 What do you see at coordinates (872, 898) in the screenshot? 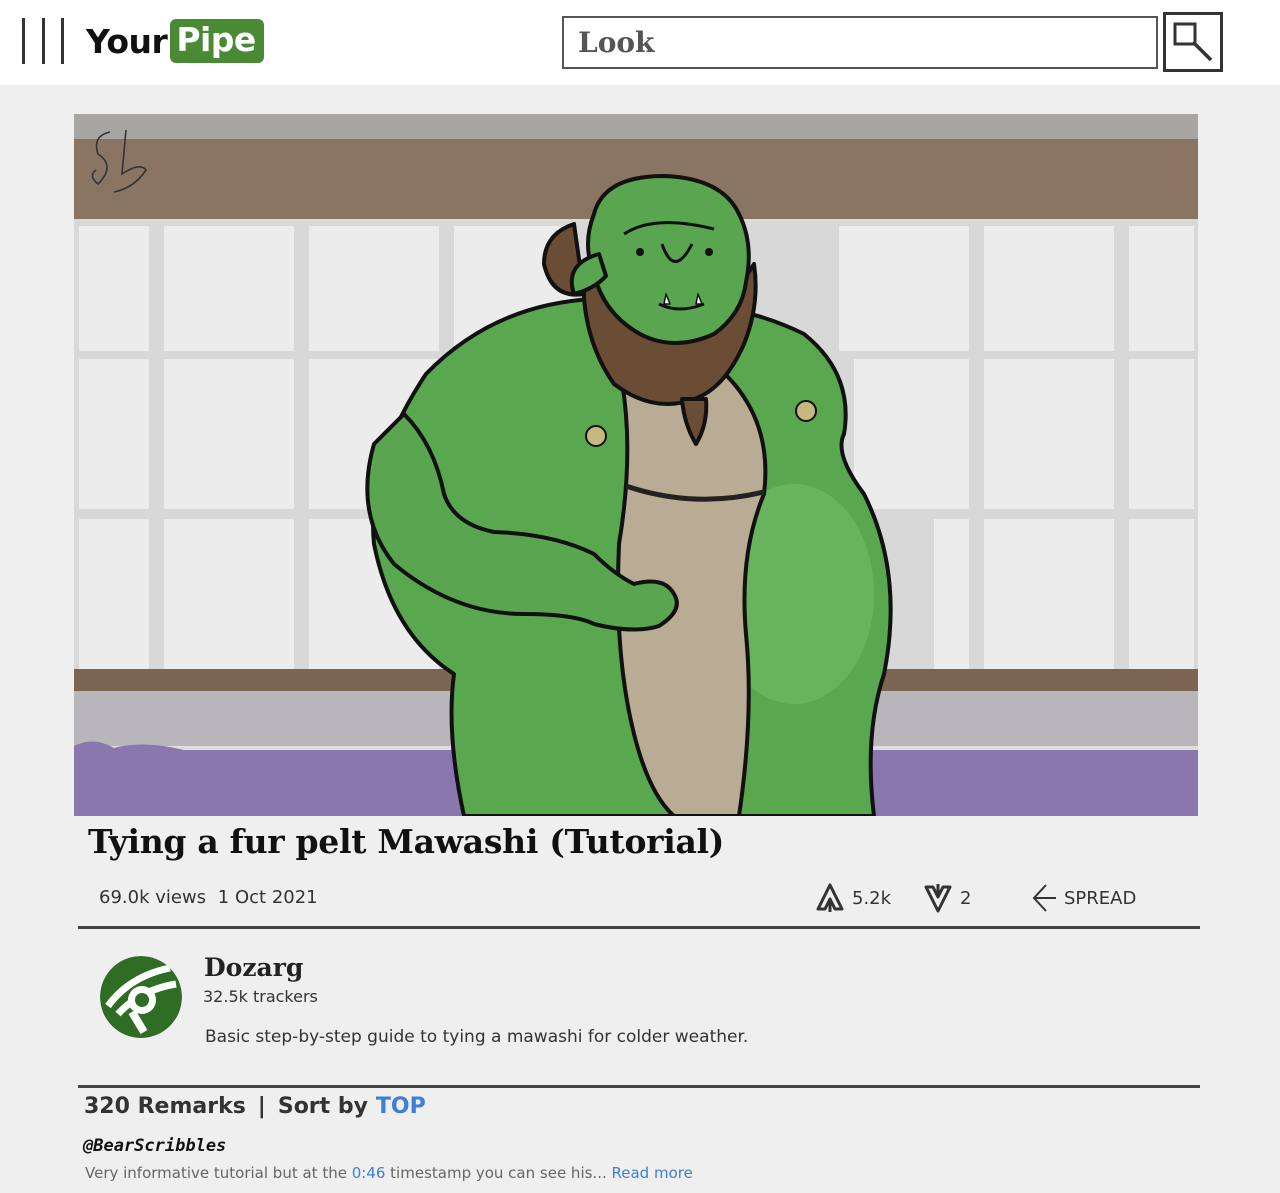
I see `like-count: 5.2k` at bounding box center [872, 898].